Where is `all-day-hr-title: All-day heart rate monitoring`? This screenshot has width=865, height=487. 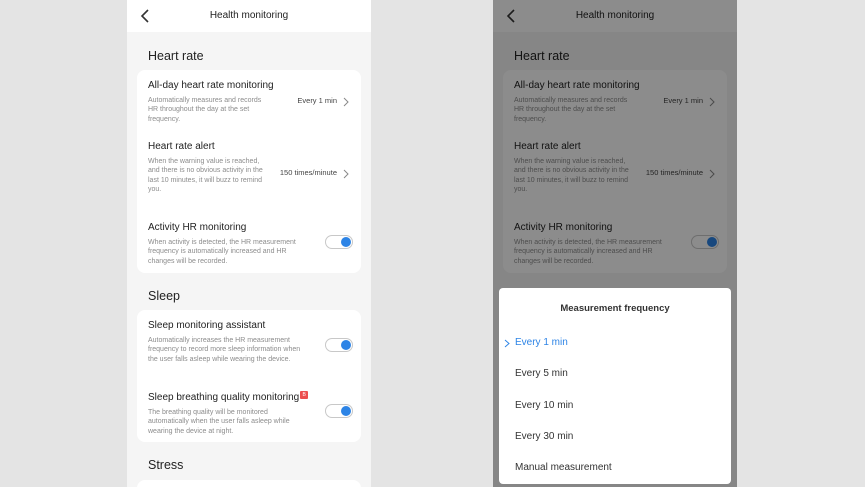 all-day-hr-title: All-day heart rate monitoring is located at coordinates (211, 85).